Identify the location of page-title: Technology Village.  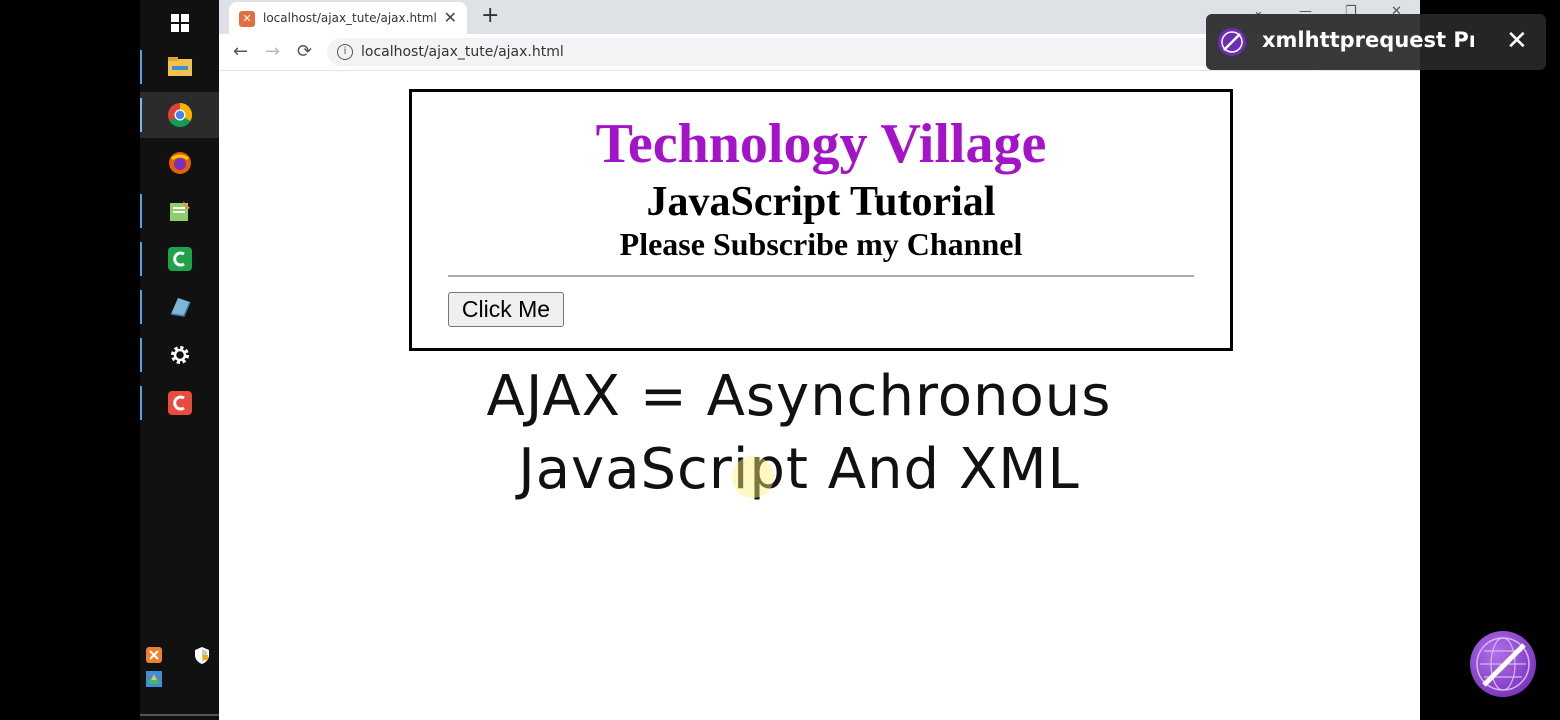
(821, 144).